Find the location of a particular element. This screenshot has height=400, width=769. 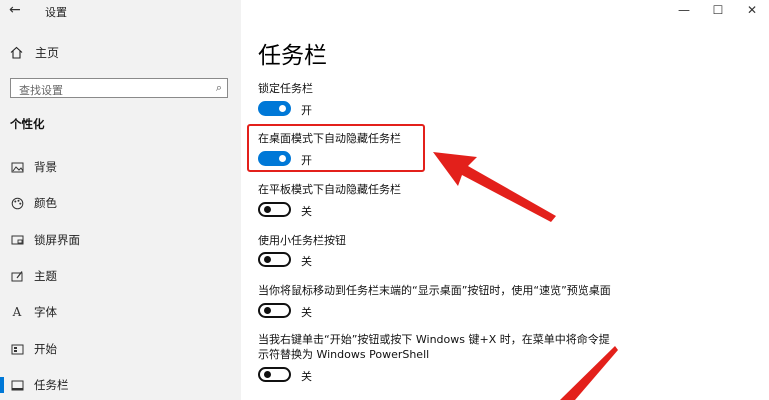

annotation-arrow-upper is located at coordinates (494, 187).